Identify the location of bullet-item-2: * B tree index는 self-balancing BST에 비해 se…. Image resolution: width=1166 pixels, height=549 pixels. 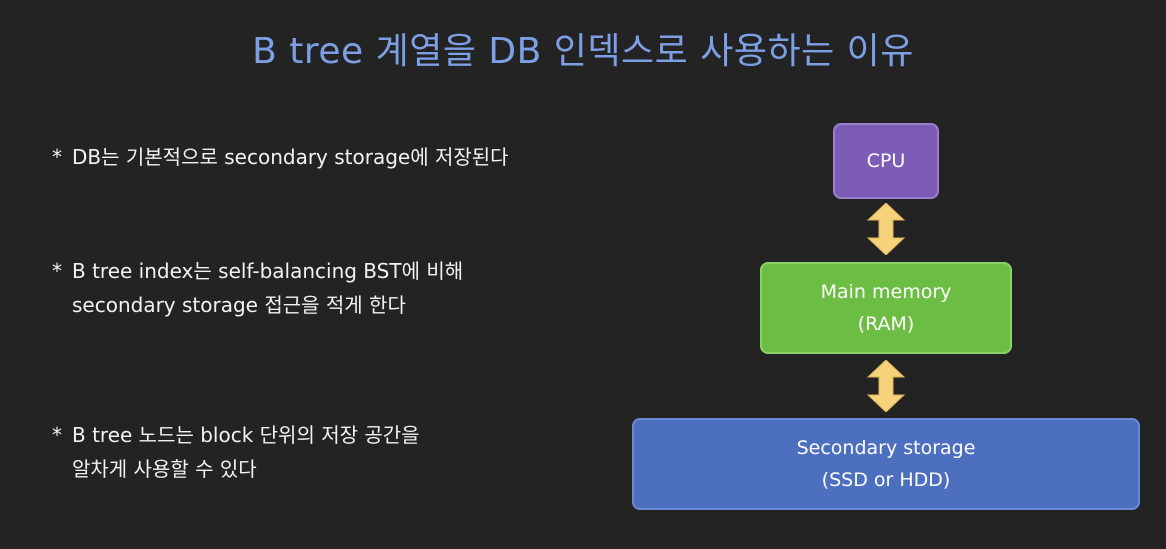
(257, 288).